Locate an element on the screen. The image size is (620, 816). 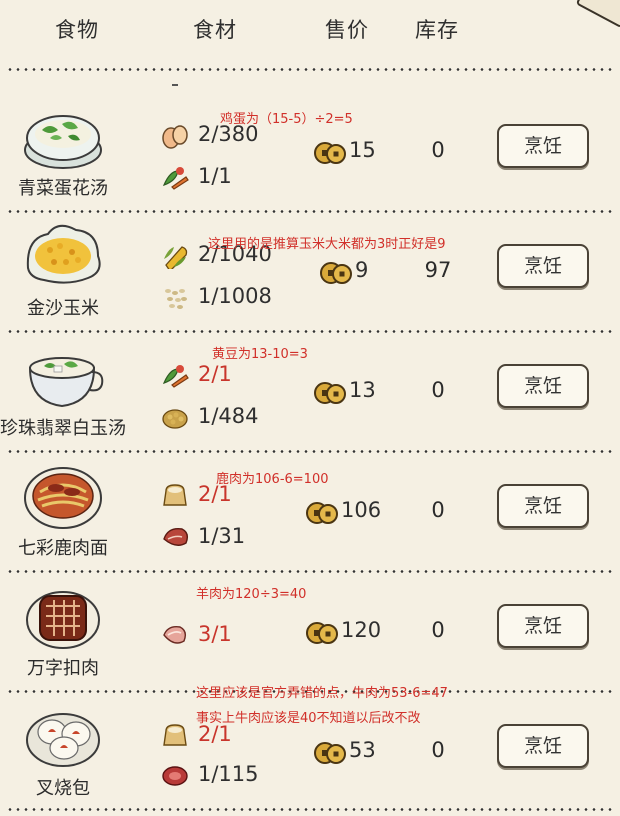
price-value: 53 is located at coordinates (362, 750).